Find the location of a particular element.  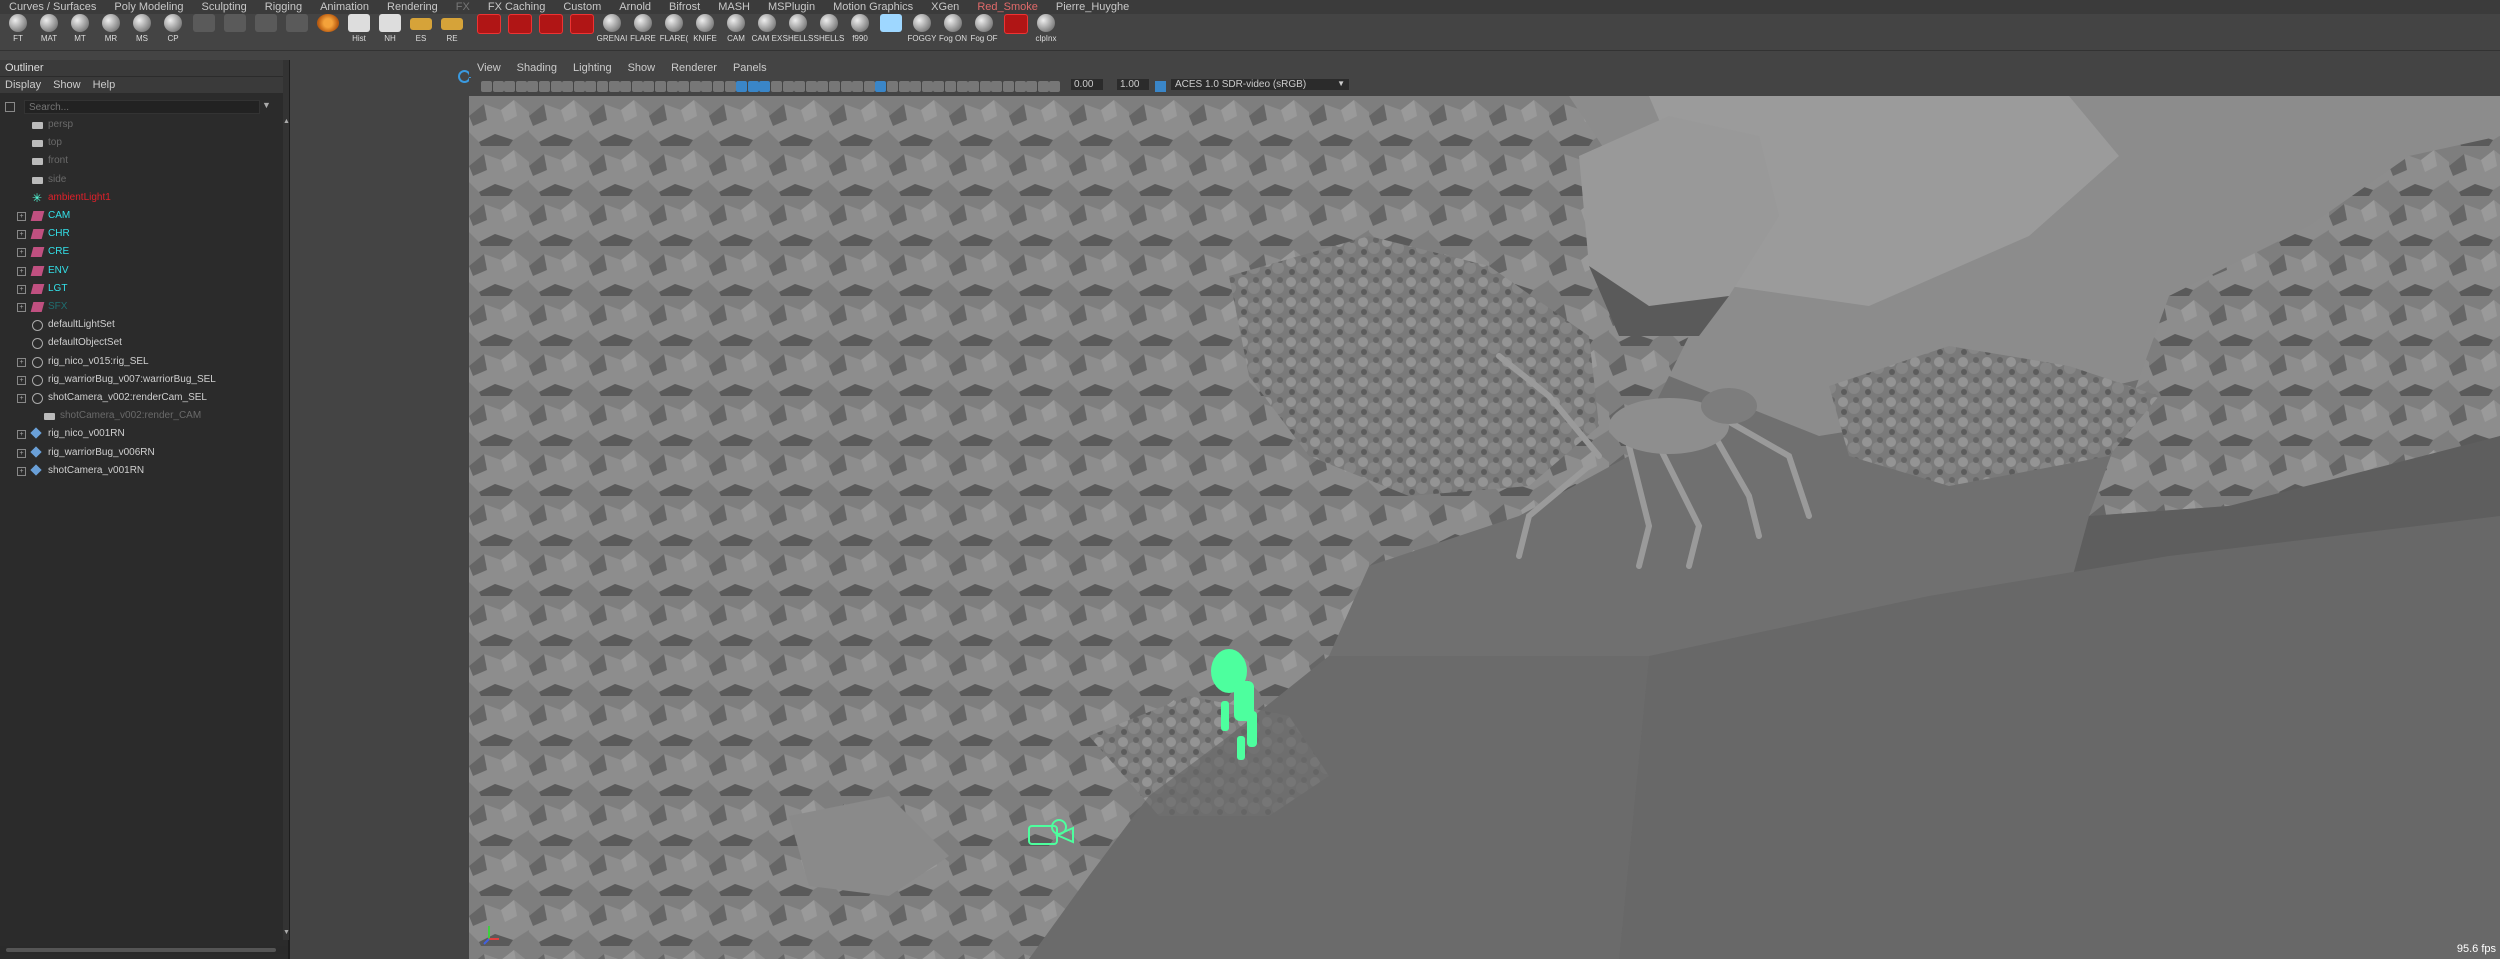

menu-rigging: Rigging is located at coordinates (283, 7).